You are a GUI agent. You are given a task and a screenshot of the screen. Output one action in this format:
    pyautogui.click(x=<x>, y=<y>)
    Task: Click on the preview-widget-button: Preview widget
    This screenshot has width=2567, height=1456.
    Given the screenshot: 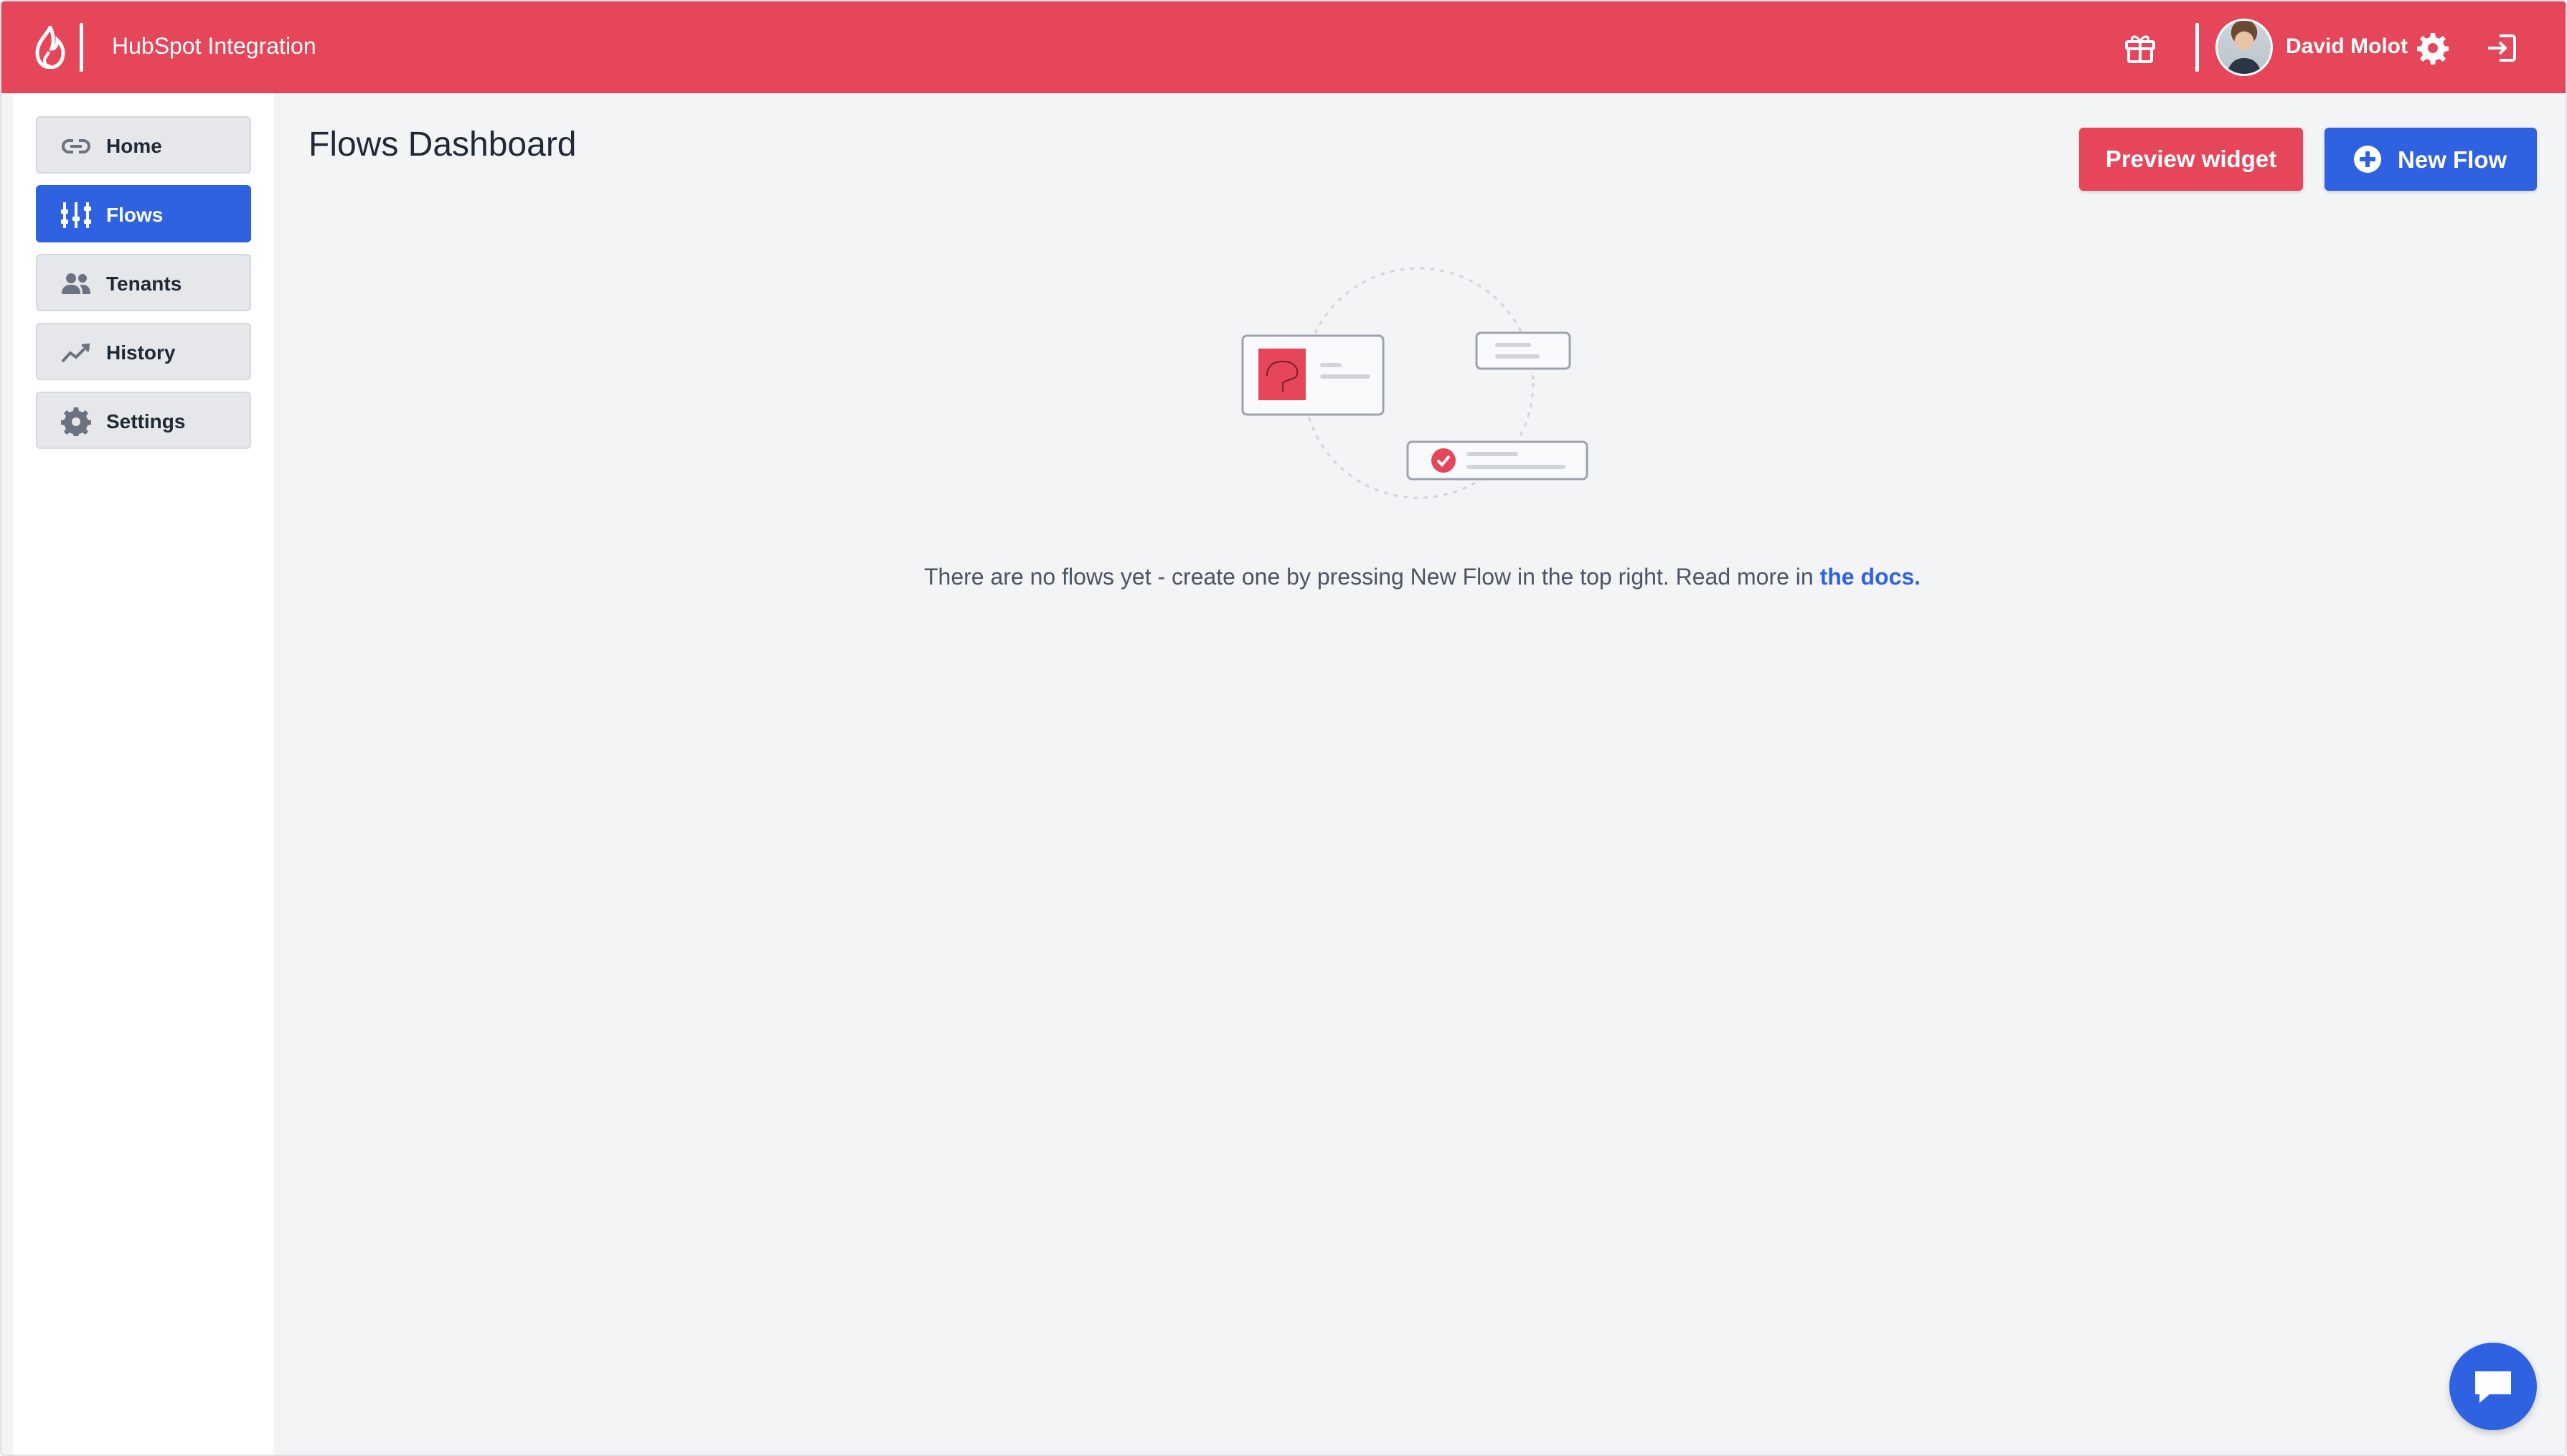 What is the action you would take?
    pyautogui.click(x=2191, y=159)
    